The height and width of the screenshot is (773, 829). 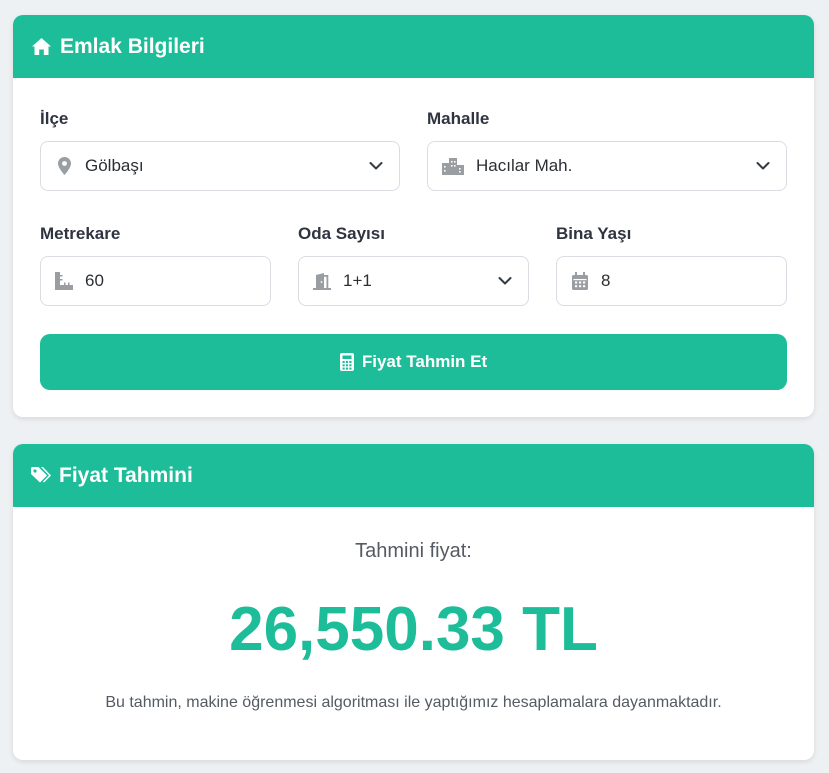 What do you see at coordinates (80, 233) in the screenshot?
I see `area-label: Metrekare` at bounding box center [80, 233].